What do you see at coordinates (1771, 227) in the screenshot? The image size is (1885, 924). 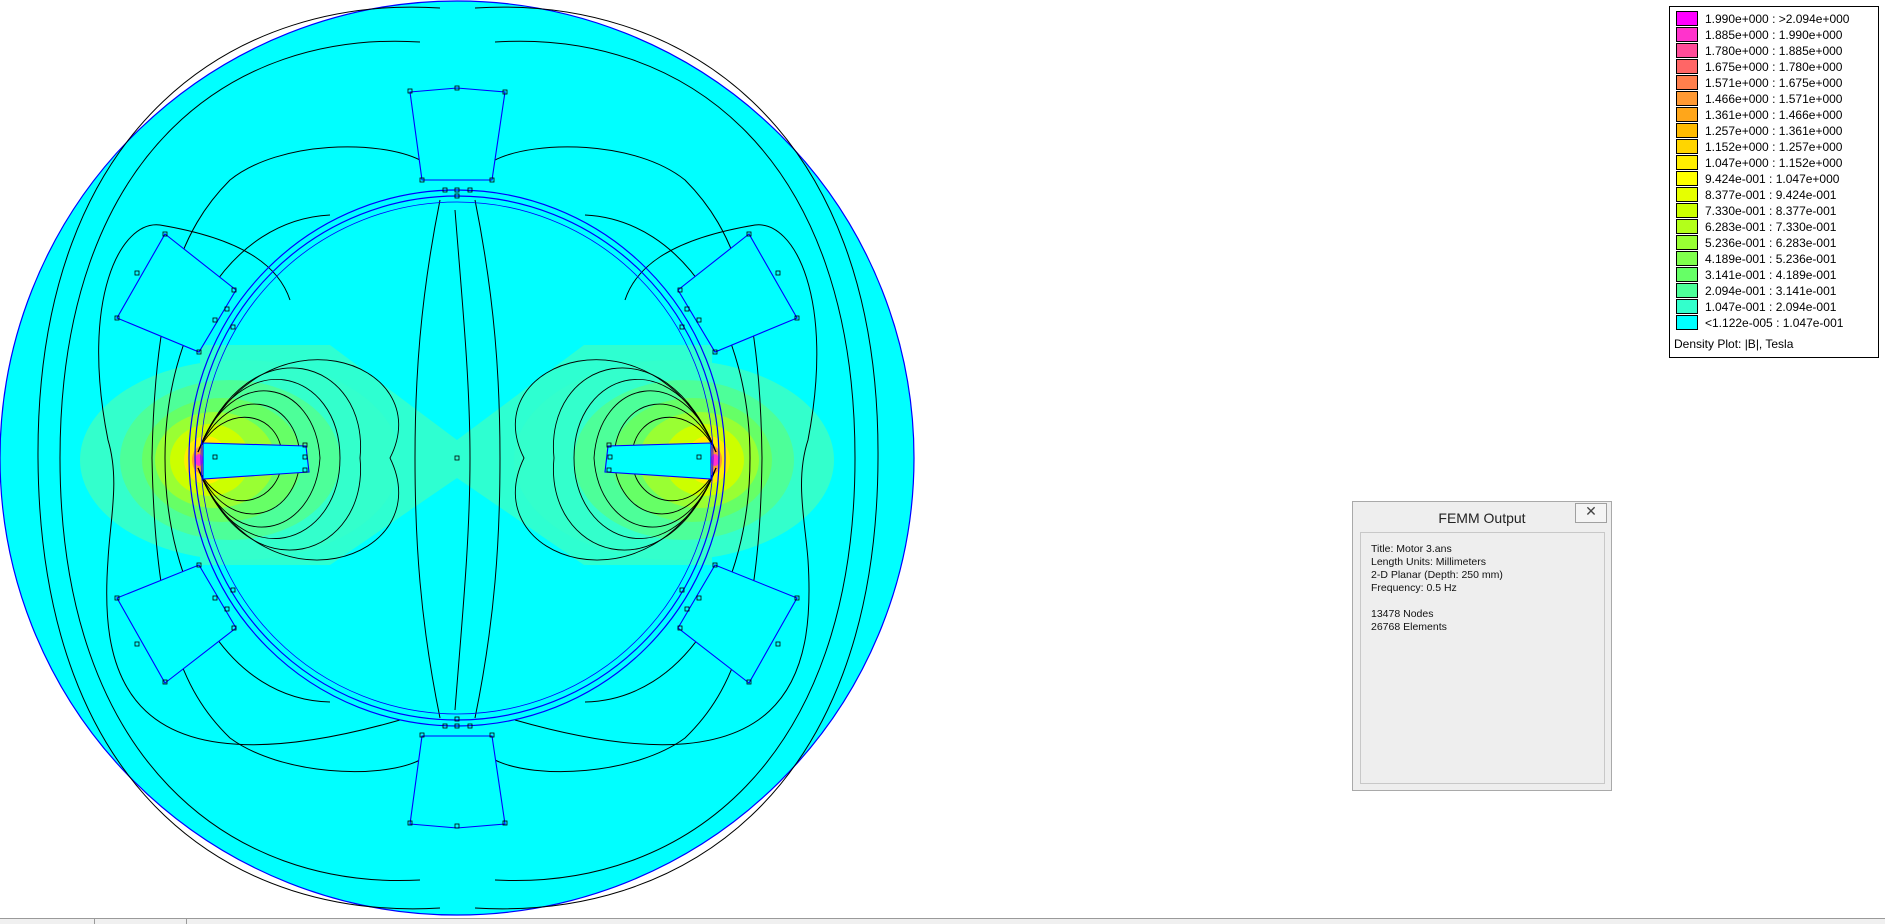 I see `legend-label: 6.283e-001 : 7.330e-001` at bounding box center [1771, 227].